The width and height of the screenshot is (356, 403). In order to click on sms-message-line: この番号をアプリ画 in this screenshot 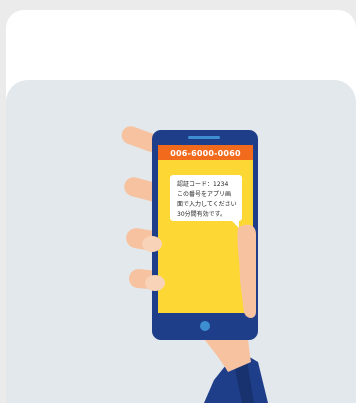, I will do `click(204, 194)`.